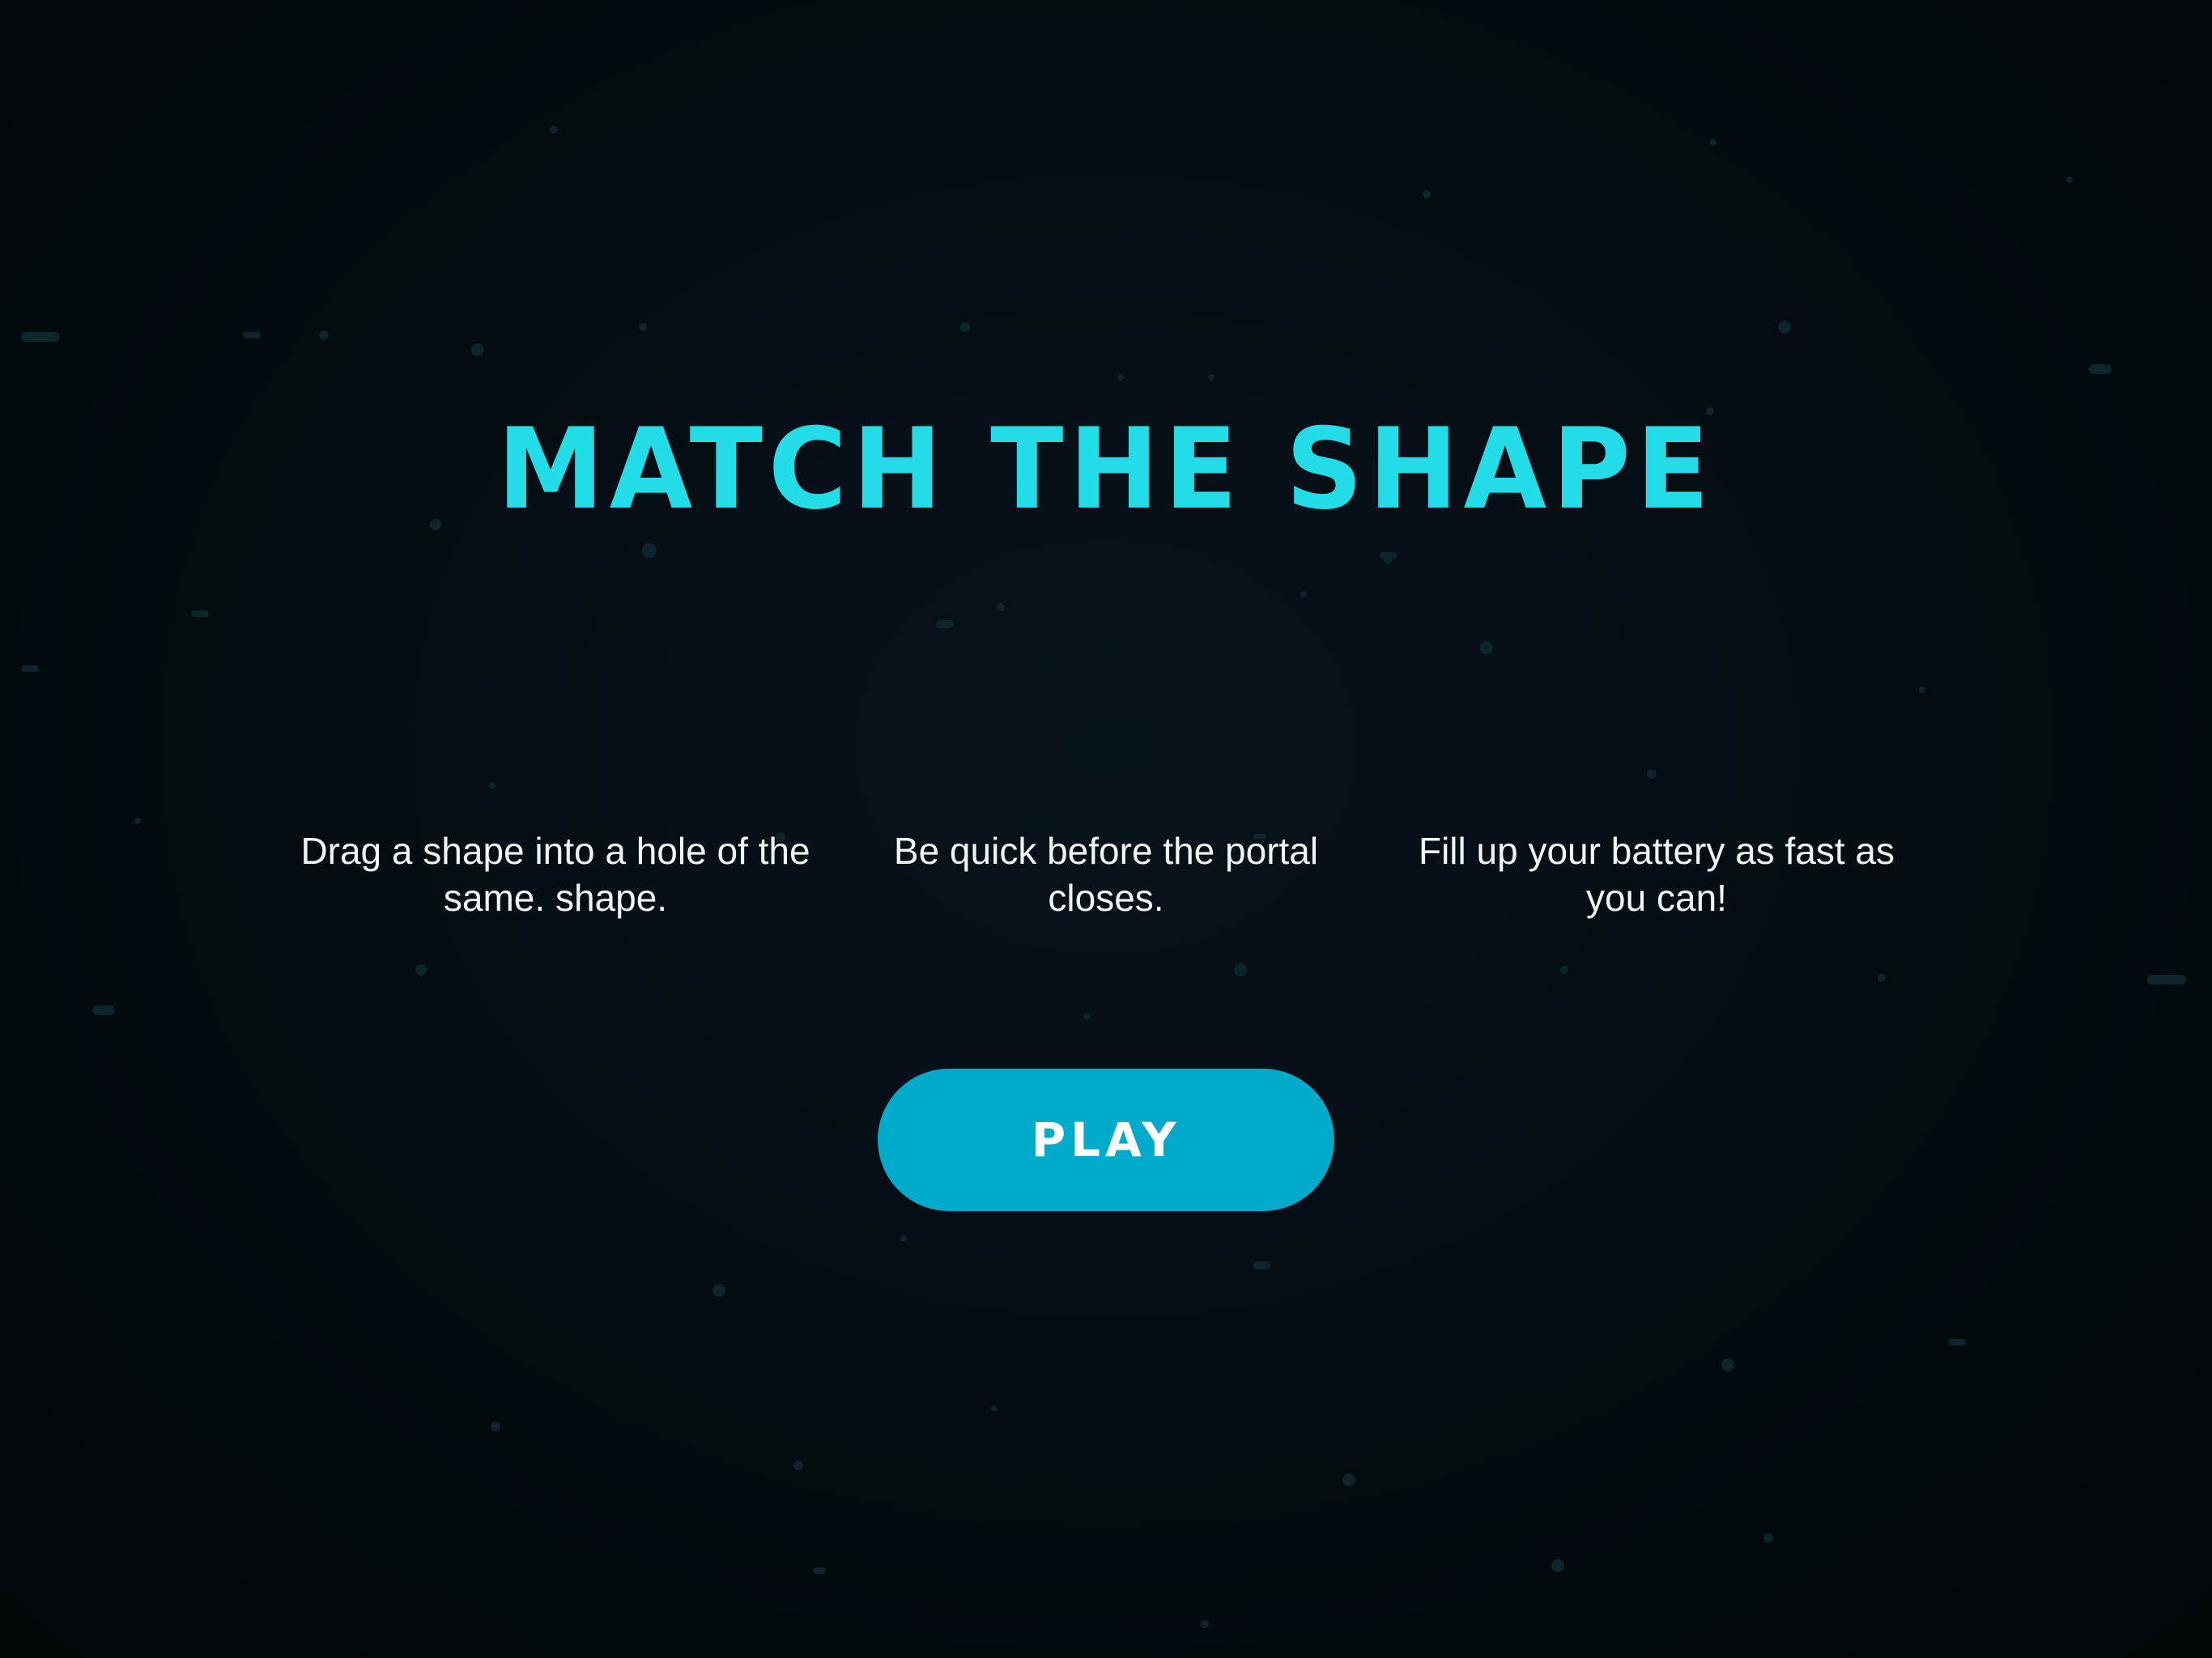 This screenshot has height=1658, width=2212. I want to click on game-title: MATCH THE SHAPE, so click(1106, 469).